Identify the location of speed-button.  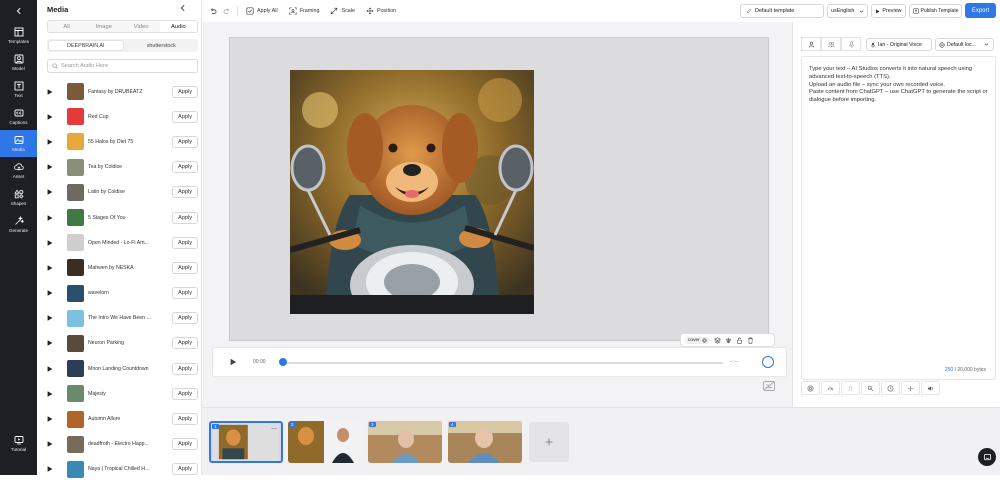
(830, 388).